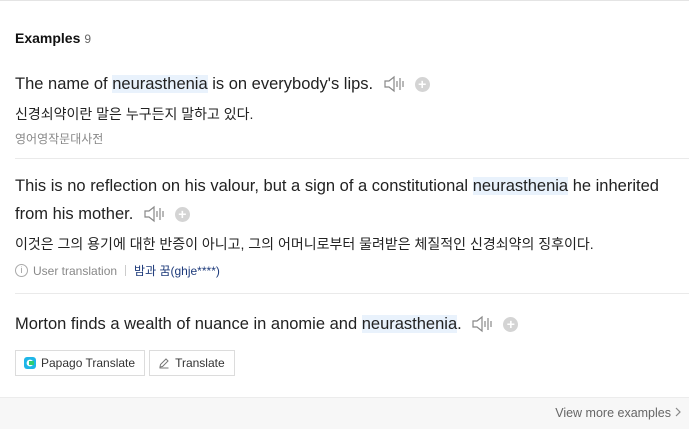 This screenshot has height=429, width=689. What do you see at coordinates (613, 413) in the screenshot?
I see `view-more-label: View more examples` at bounding box center [613, 413].